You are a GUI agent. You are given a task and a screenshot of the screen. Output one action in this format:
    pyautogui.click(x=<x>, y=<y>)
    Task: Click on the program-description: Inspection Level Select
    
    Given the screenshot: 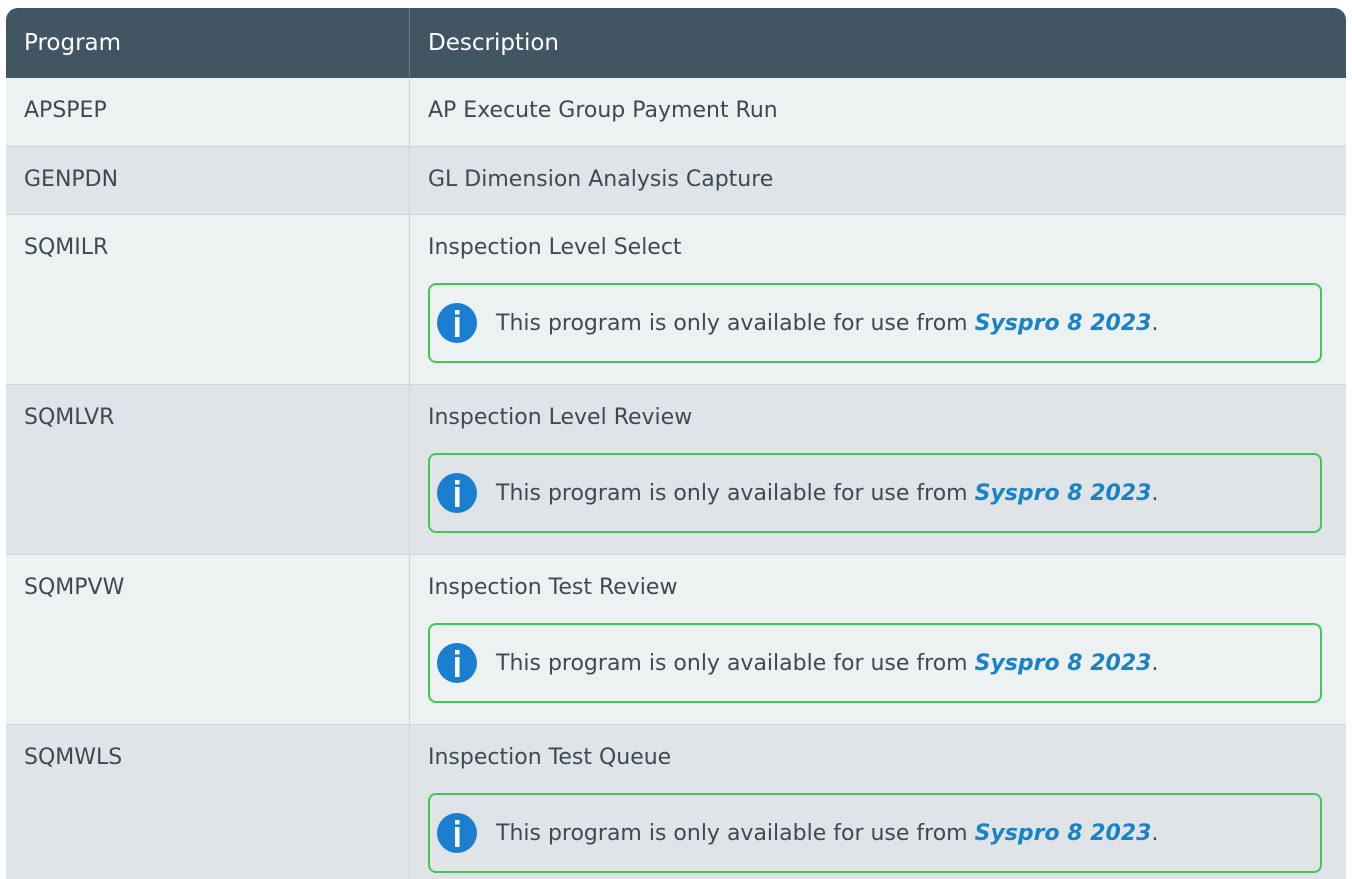 What is the action you would take?
    pyautogui.click(x=555, y=247)
    